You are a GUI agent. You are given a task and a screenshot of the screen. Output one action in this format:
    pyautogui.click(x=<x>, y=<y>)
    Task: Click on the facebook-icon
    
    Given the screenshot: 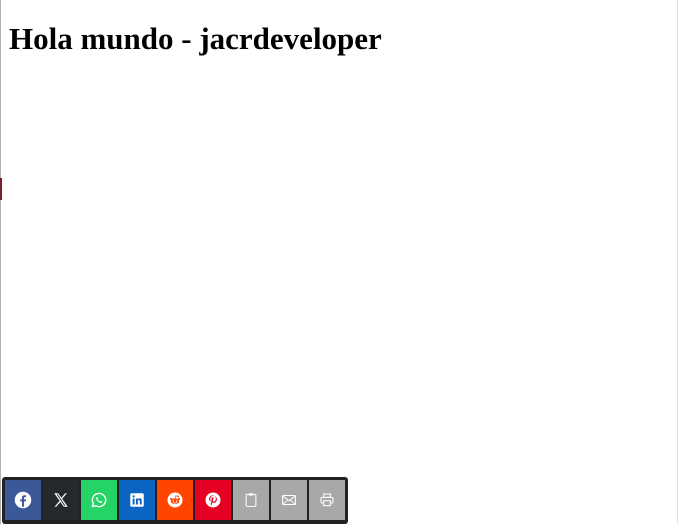 What is the action you would take?
    pyautogui.click(x=23, y=500)
    